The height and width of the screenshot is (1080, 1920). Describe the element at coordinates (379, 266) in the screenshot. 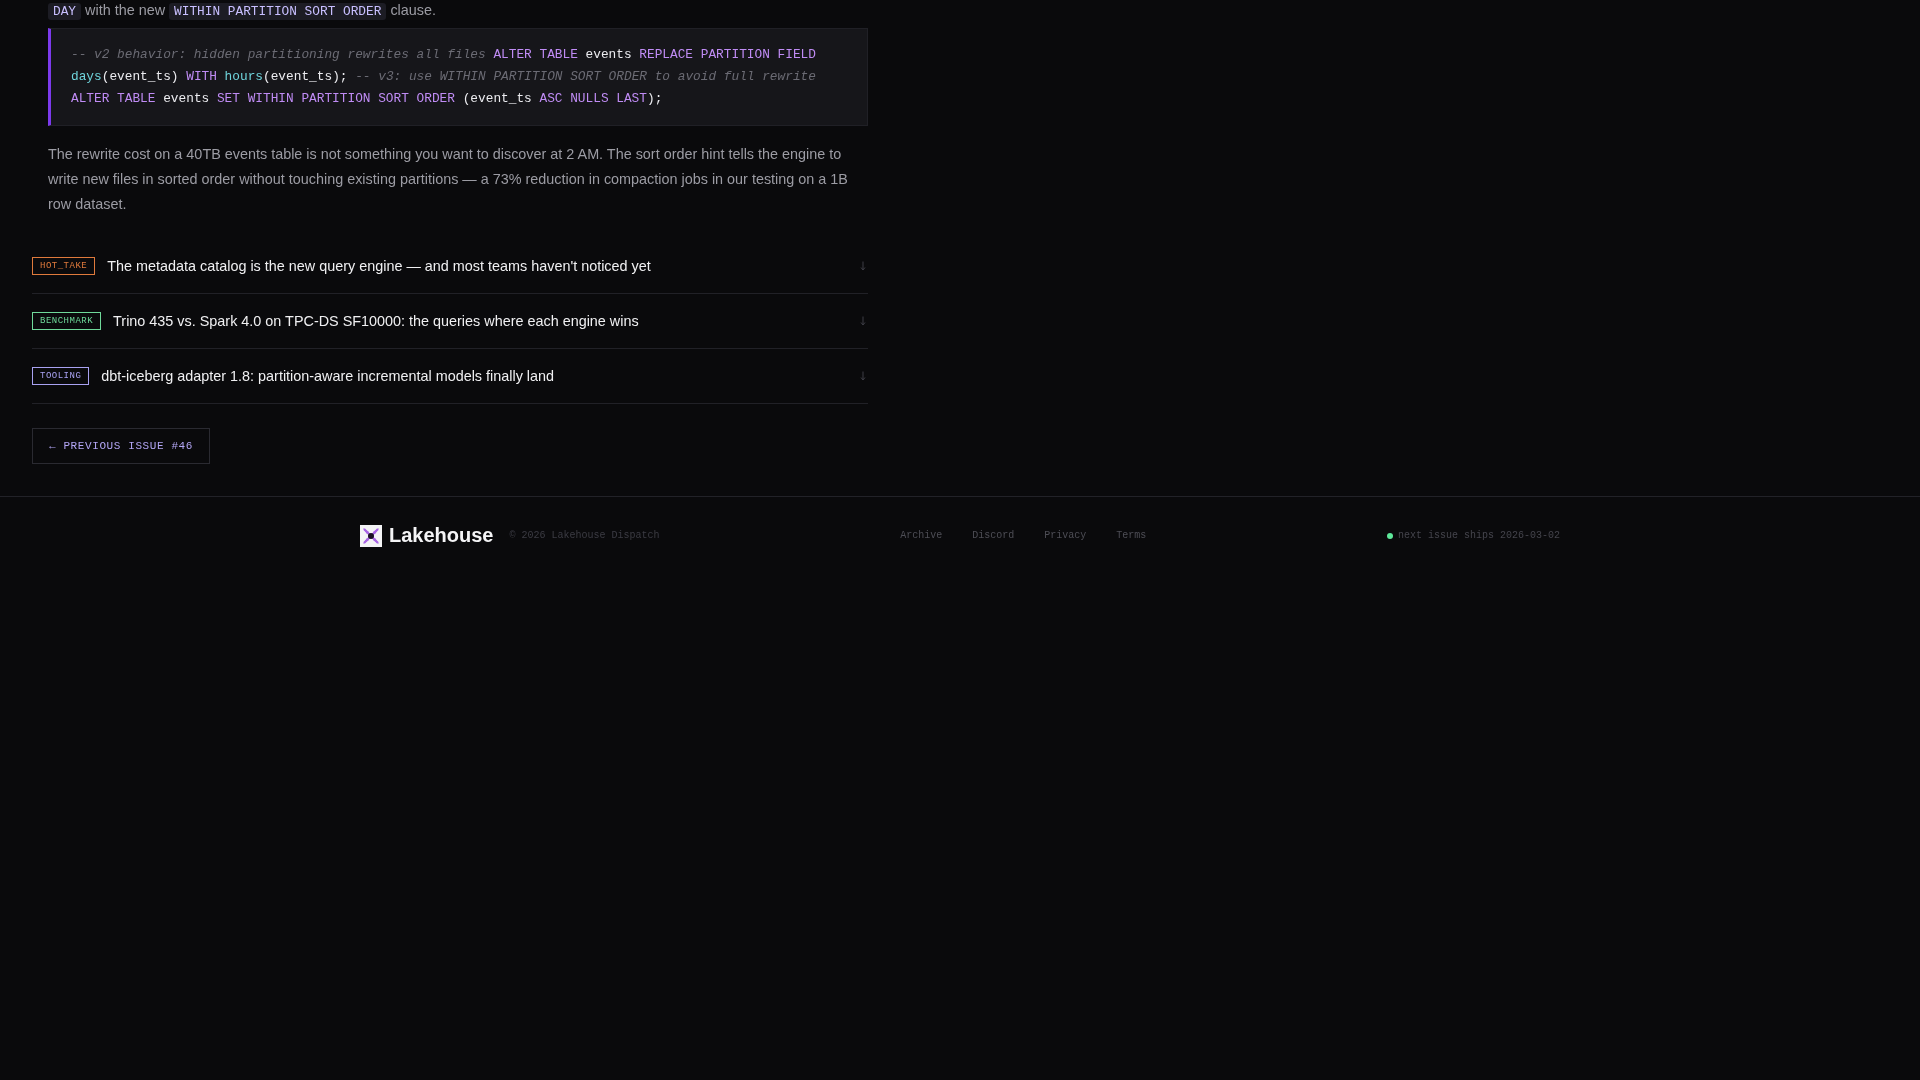

I see `post-title-link: The metadata catalog is the new query engine — and most teams haven't noticed yet` at that location.